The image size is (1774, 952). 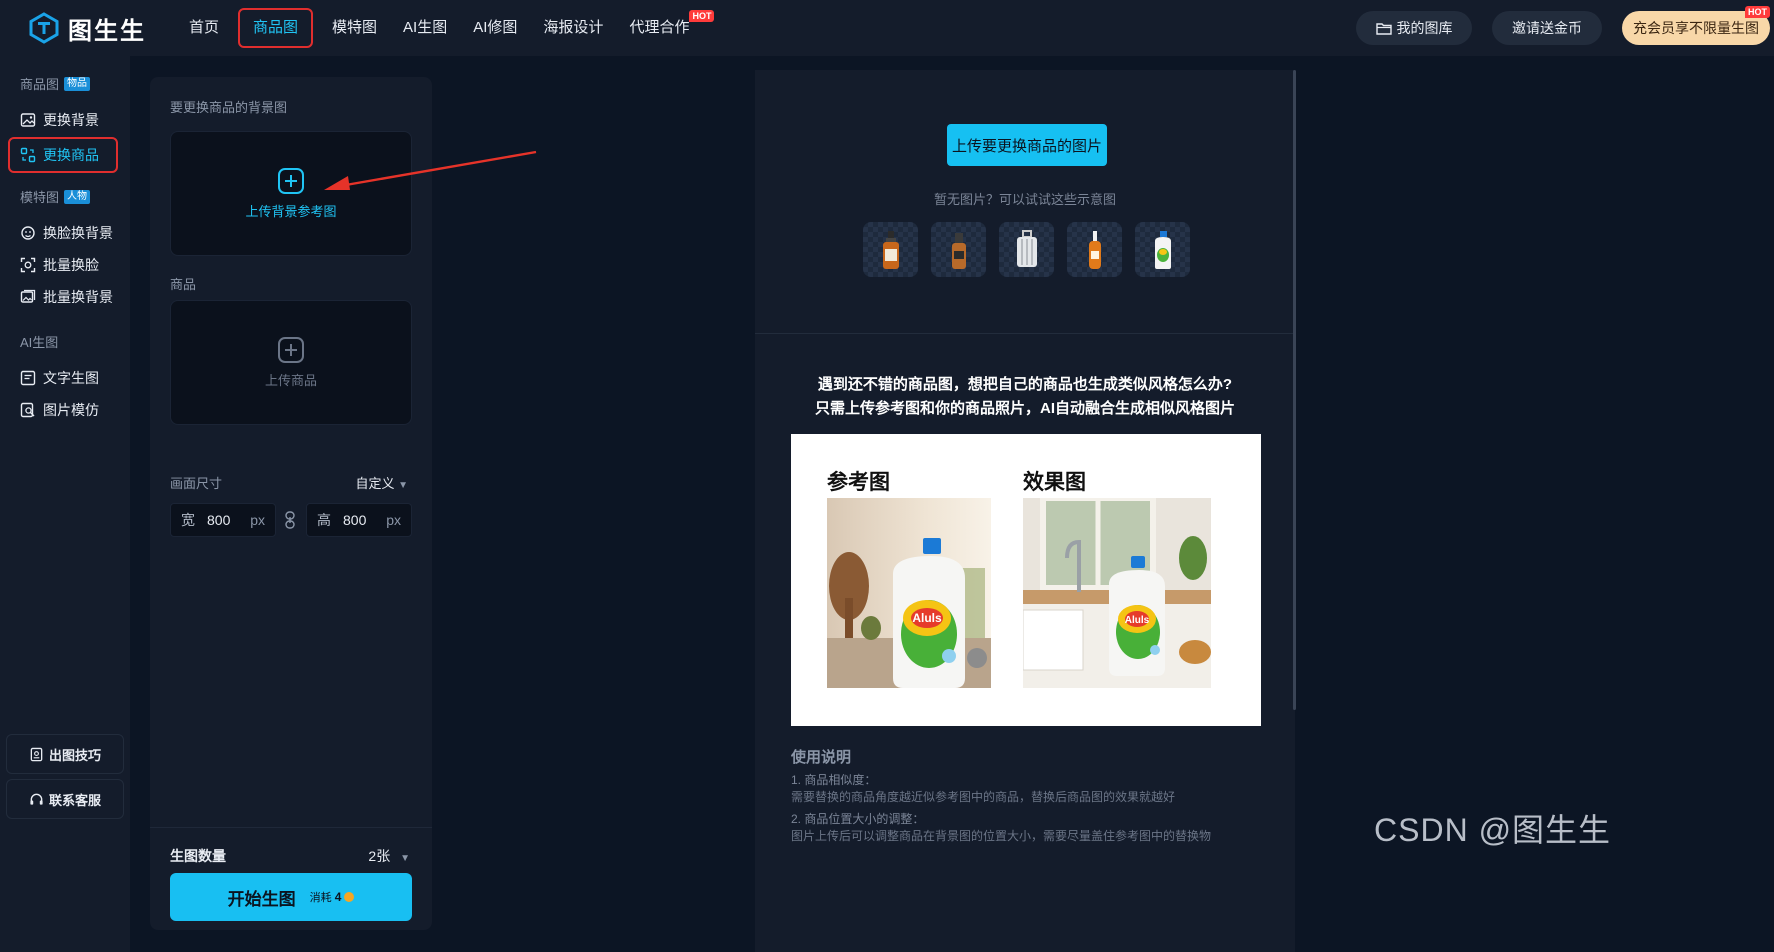 I want to click on dropper-bottle-icon, so click(x=890, y=249).